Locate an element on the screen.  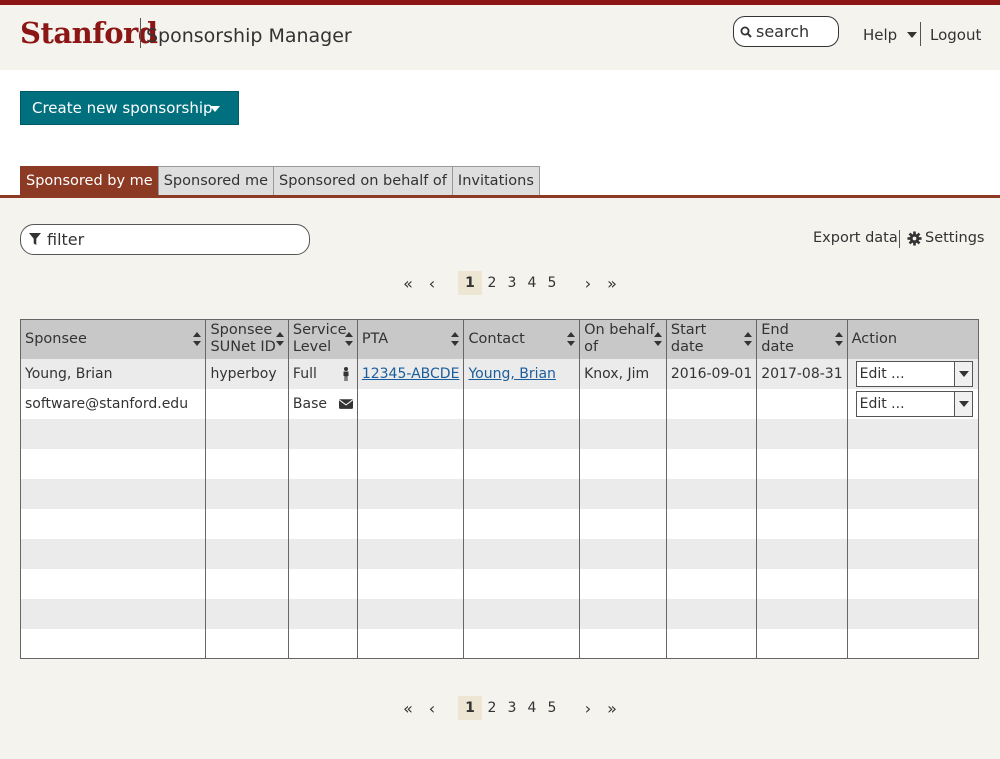
cell-pta is located at coordinates (410, 403).